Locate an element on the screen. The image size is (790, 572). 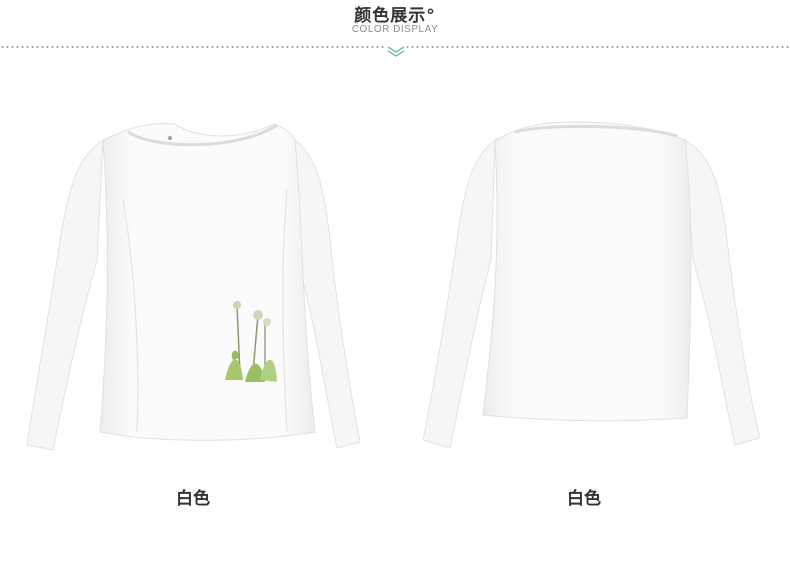
double-chevron-down-icon is located at coordinates (396, 51).